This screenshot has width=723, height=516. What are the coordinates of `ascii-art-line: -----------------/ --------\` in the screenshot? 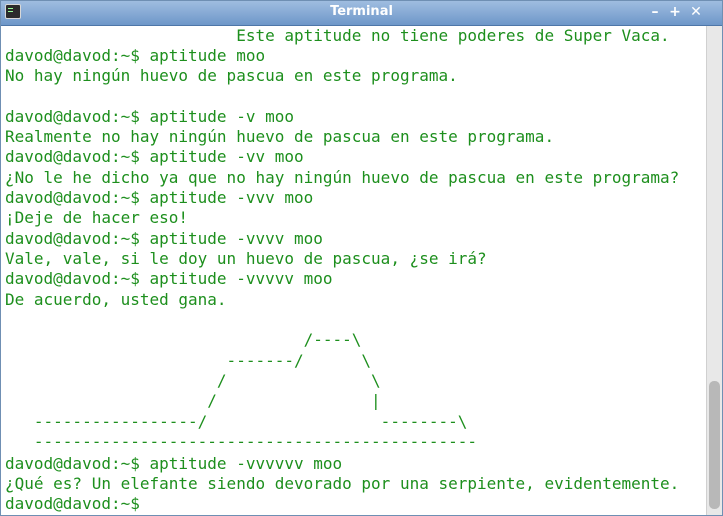 It's located at (236, 421).